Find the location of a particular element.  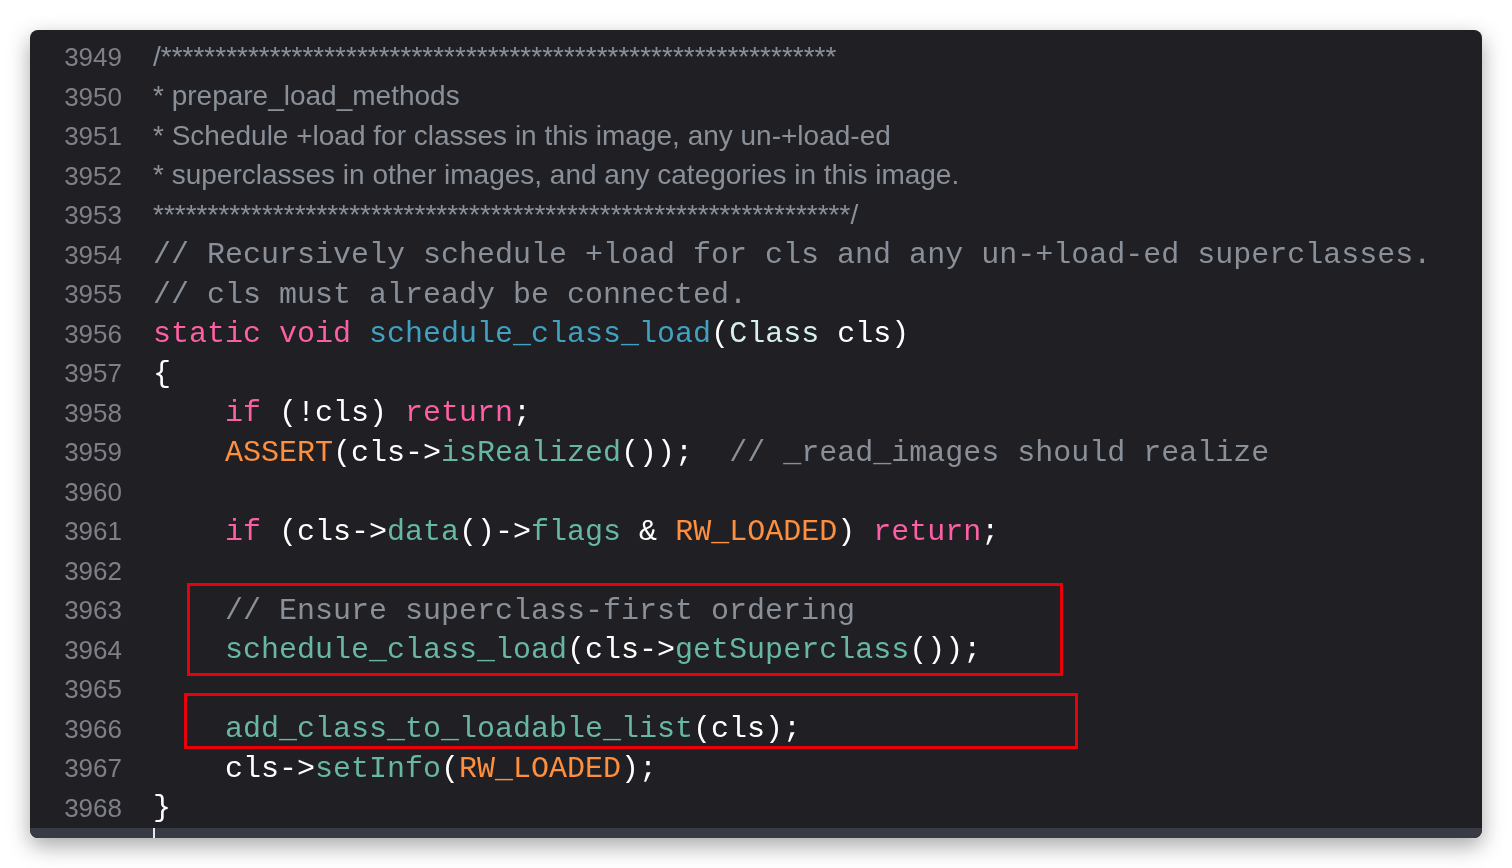

line-number: 3953 is located at coordinates (92, 216).